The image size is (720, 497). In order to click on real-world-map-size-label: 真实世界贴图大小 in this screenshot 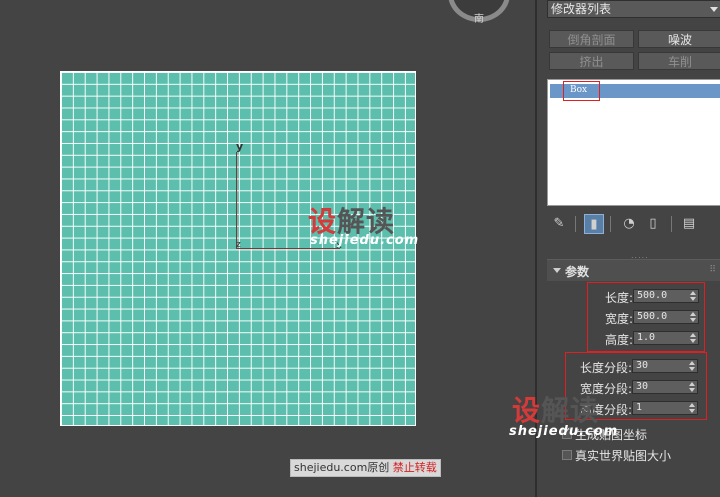, I will do `click(623, 455)`.